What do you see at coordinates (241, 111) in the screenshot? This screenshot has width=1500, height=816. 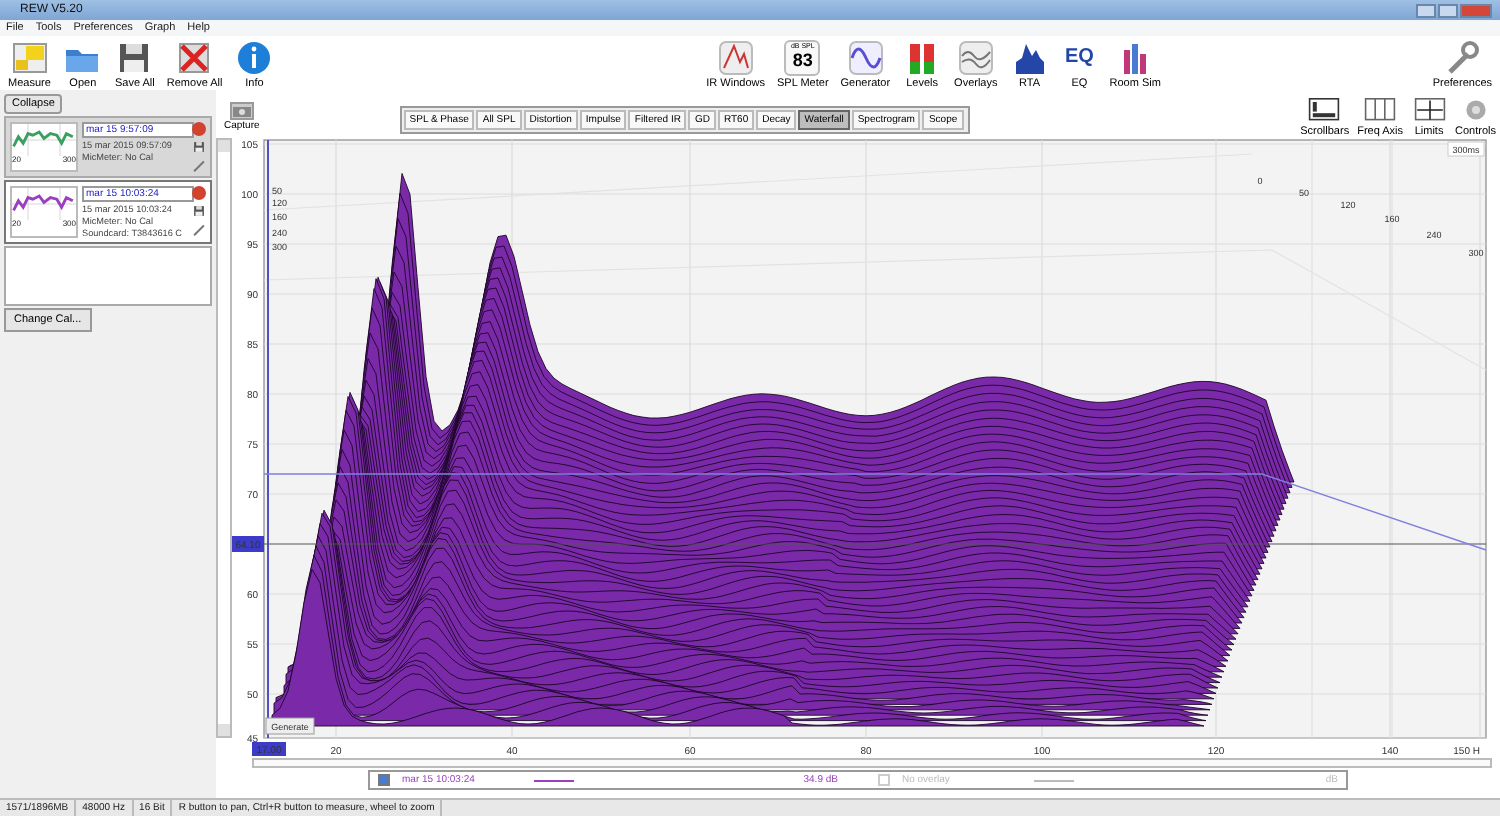 I see `camera-icon` at bounding box center [241, 111].